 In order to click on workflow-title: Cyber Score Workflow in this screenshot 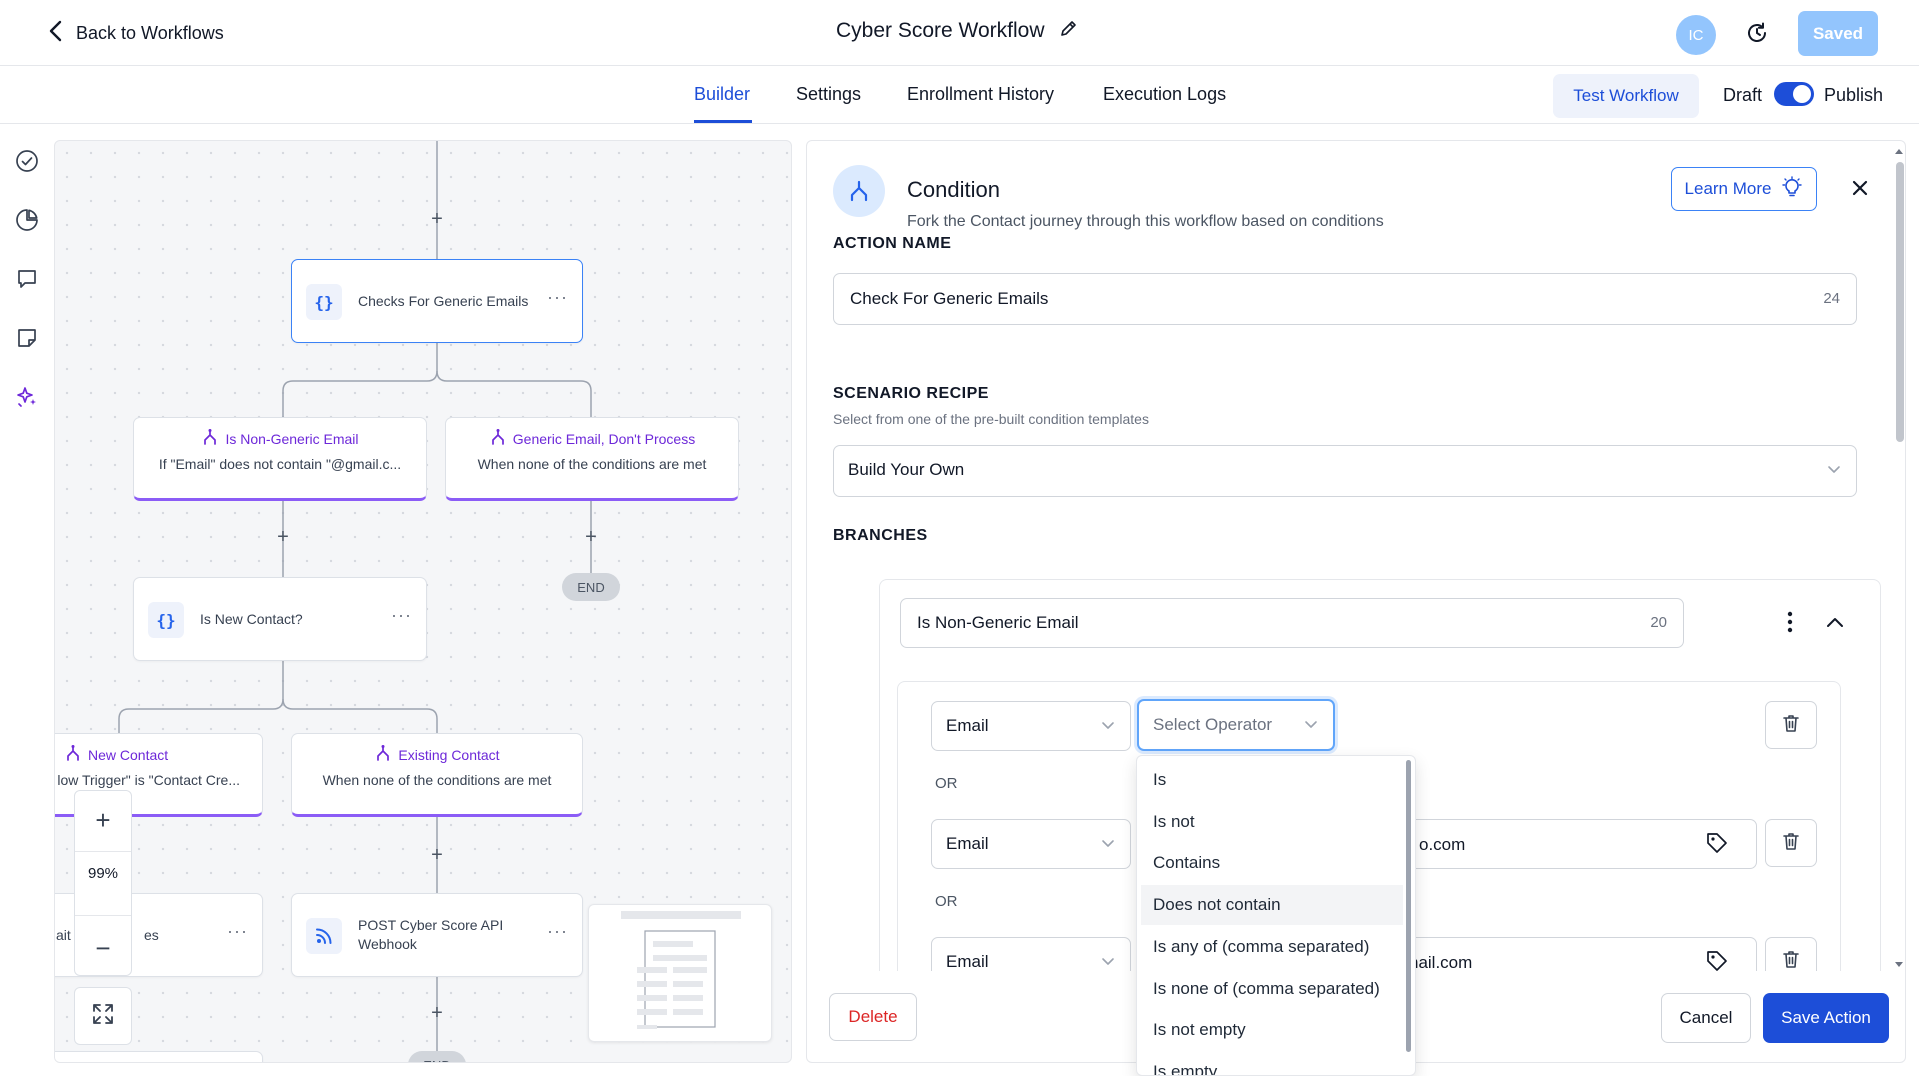, I will do `click(957, 31)`.